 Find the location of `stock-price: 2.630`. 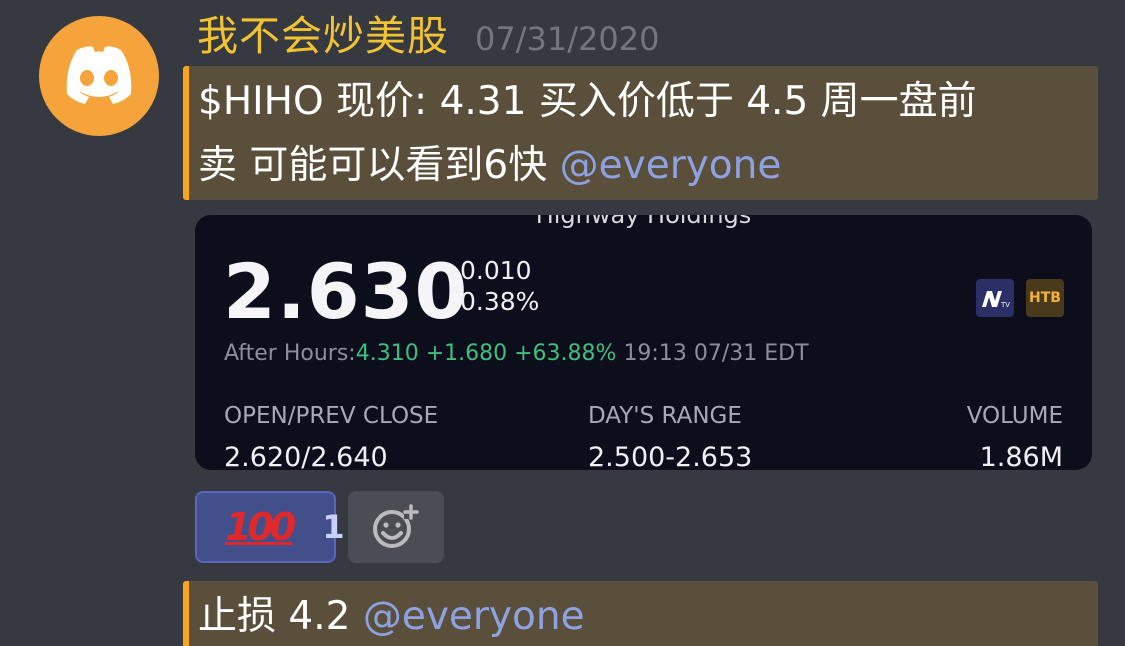

stock-price: 2.630 is located at coordinates (346, 291).